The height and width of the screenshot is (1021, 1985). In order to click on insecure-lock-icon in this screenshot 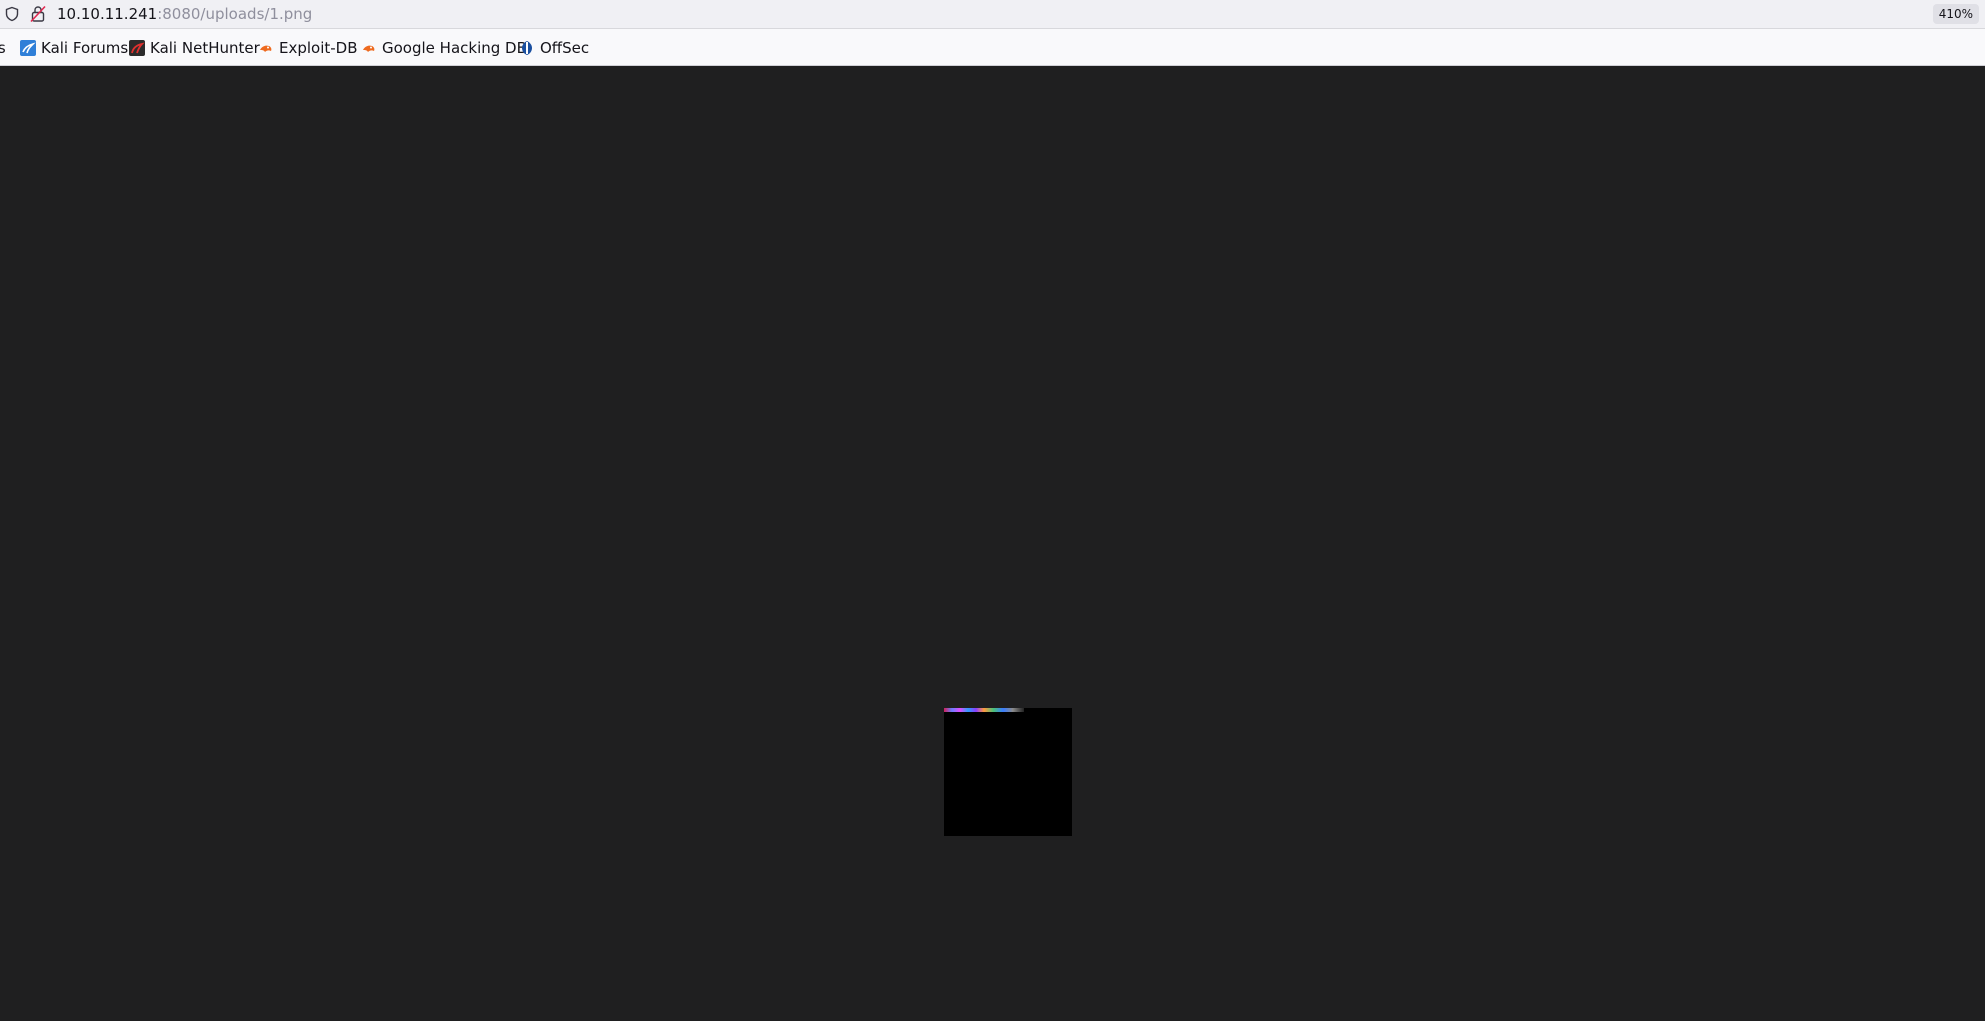, I will do `click(38, 14)`.